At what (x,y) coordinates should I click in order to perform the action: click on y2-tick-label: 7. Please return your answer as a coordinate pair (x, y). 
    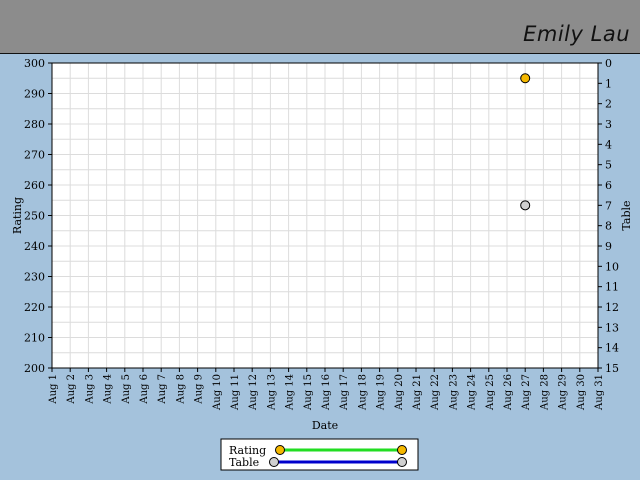
    Looking at the image, I should click on (608, 205).